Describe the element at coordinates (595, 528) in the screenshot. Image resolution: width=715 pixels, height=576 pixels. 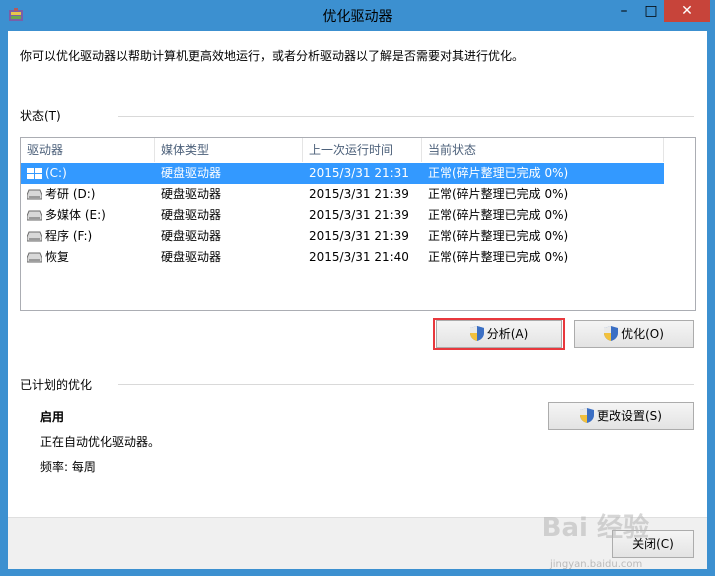
I see `watermark-logo: Bai 经验` at that location.